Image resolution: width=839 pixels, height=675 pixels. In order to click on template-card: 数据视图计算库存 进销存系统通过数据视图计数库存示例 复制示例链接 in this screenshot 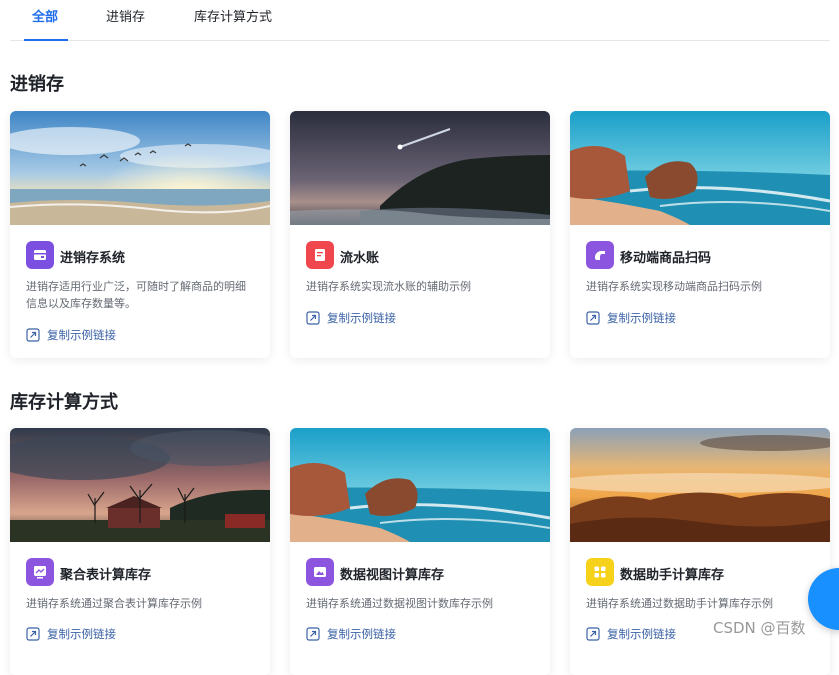, I will do `click(420, 551)`.